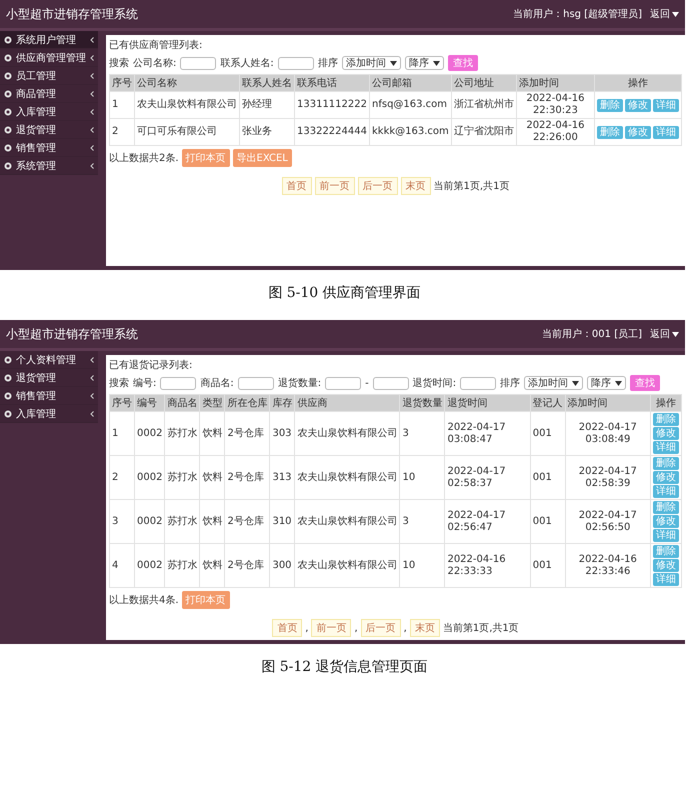  What do you see at coordinates (607, 566) in the screenshot?
I see `table-cell: 2022-04-16 22:33:46` at bounding box center [607, 566].